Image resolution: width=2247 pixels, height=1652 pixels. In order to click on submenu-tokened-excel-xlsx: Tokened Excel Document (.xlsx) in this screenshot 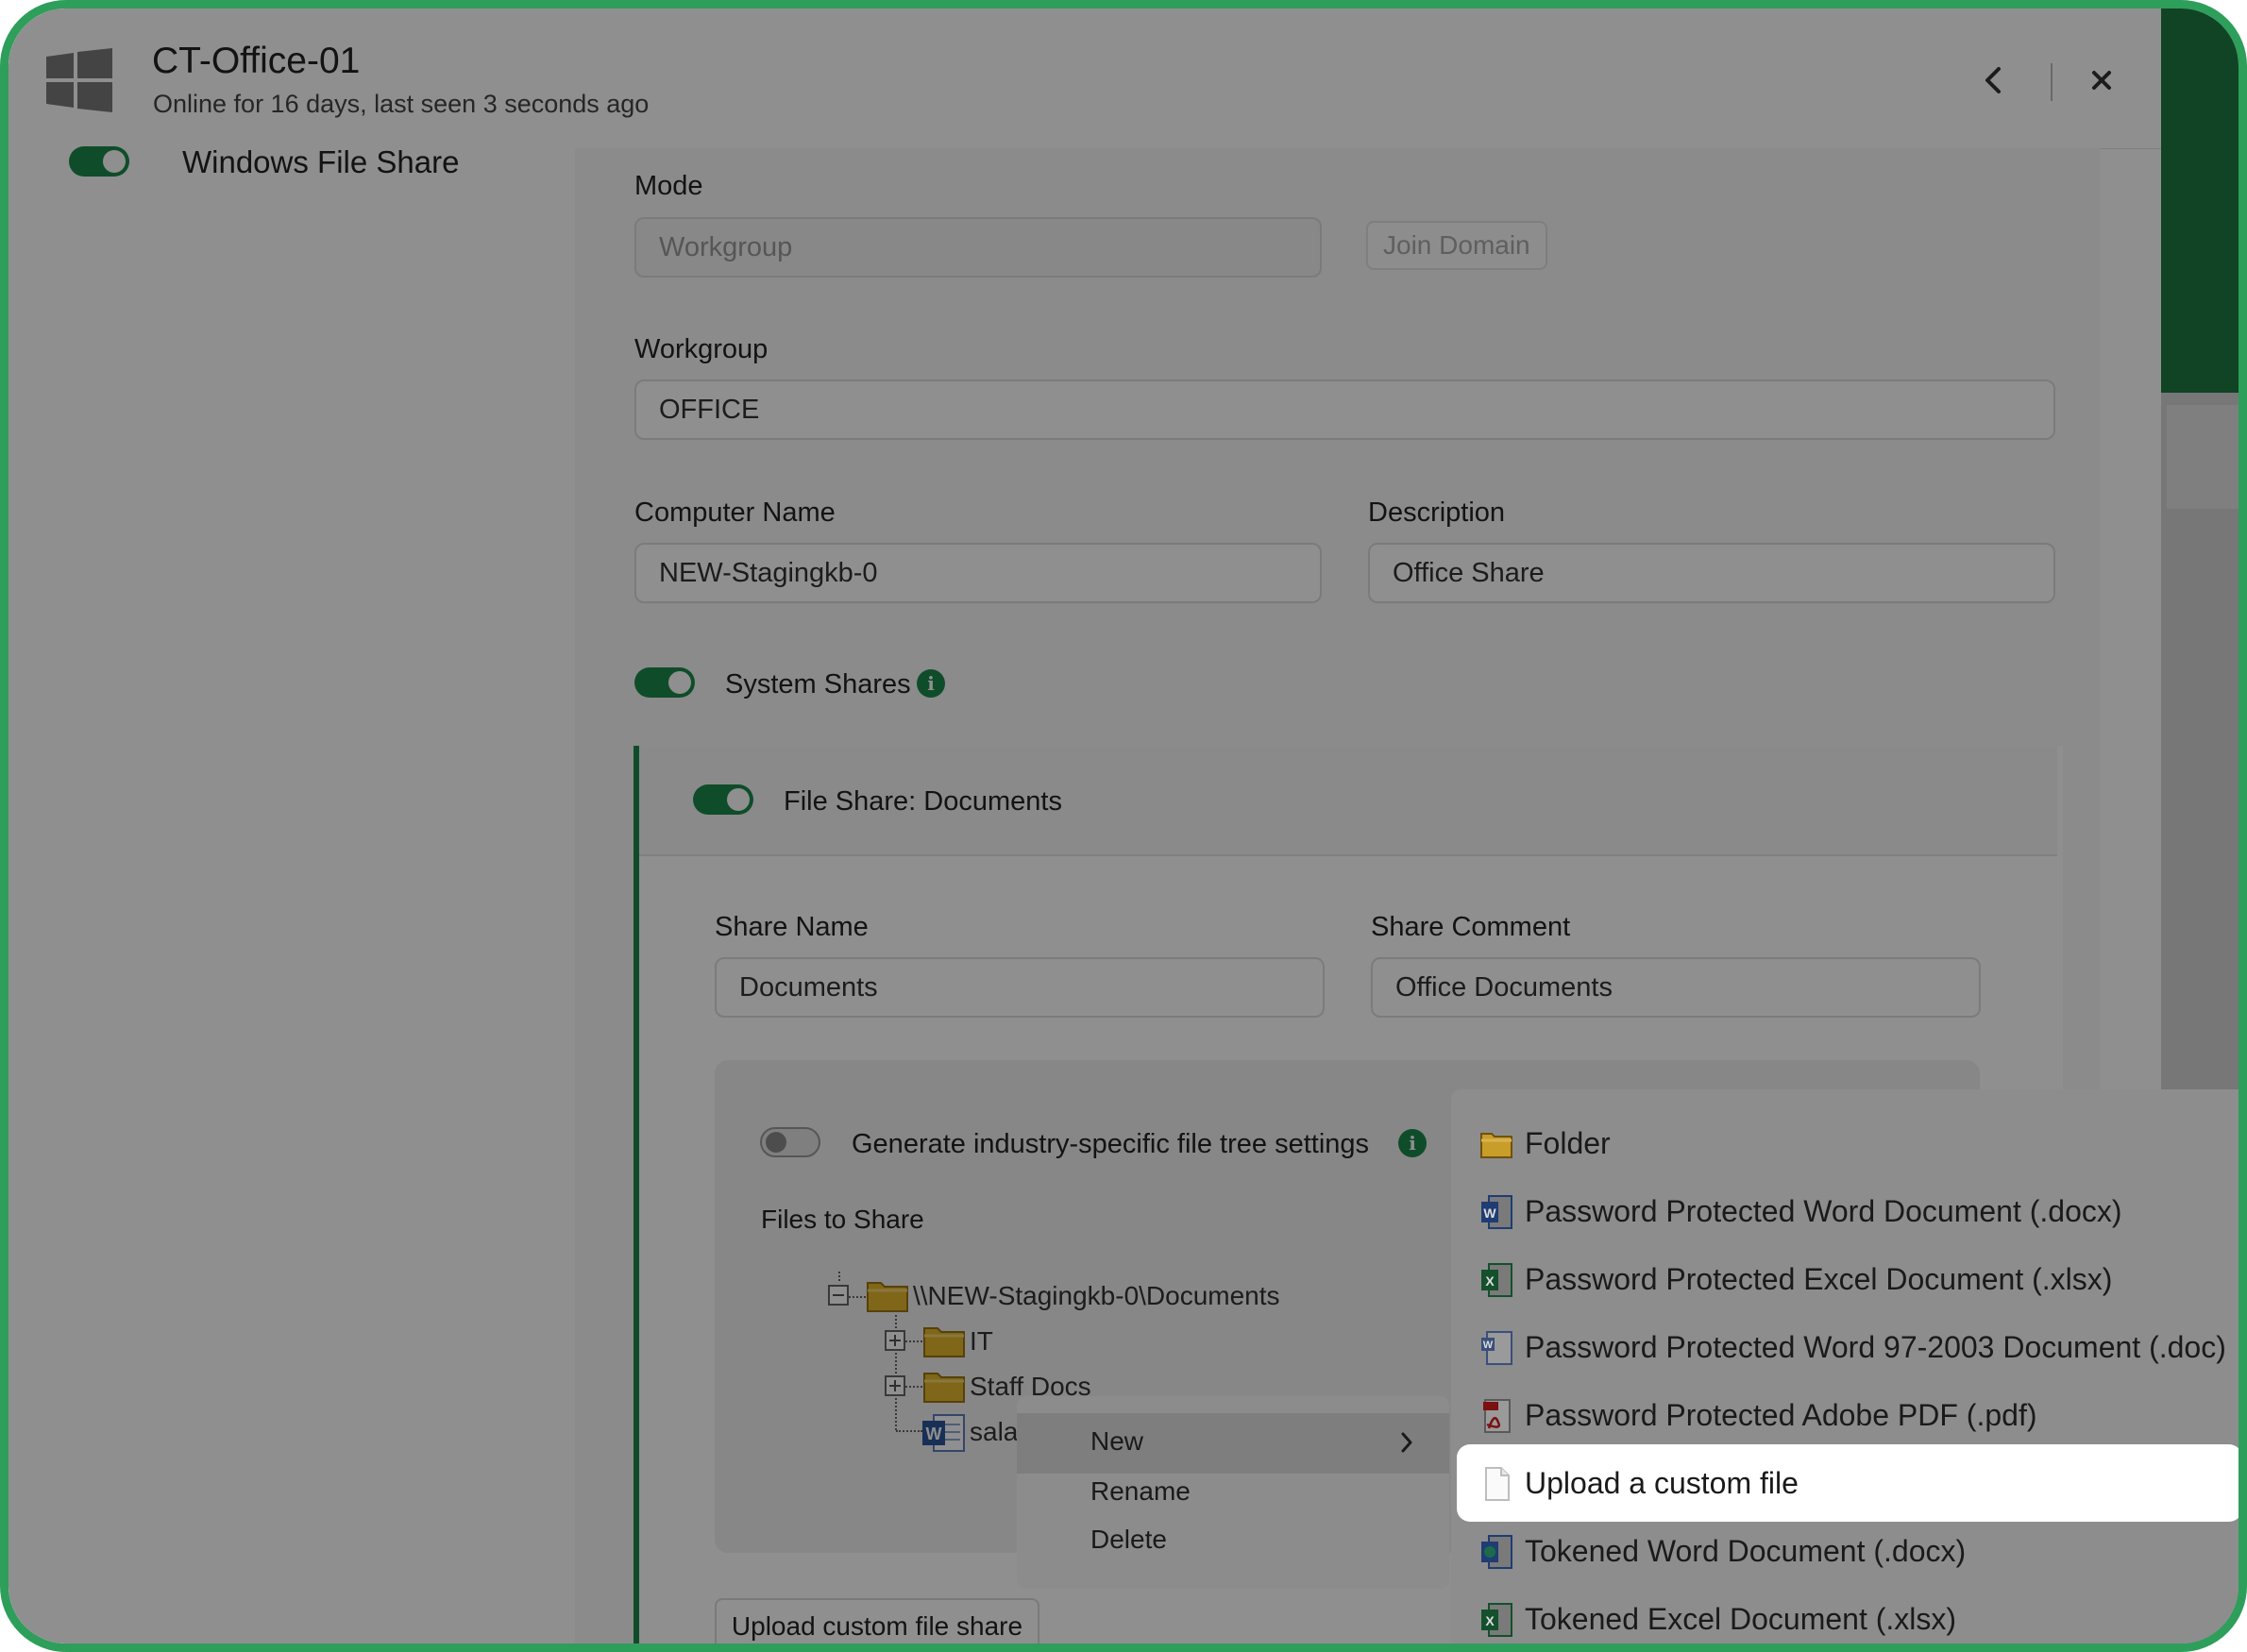, I will do `click(1740, 1619)`.